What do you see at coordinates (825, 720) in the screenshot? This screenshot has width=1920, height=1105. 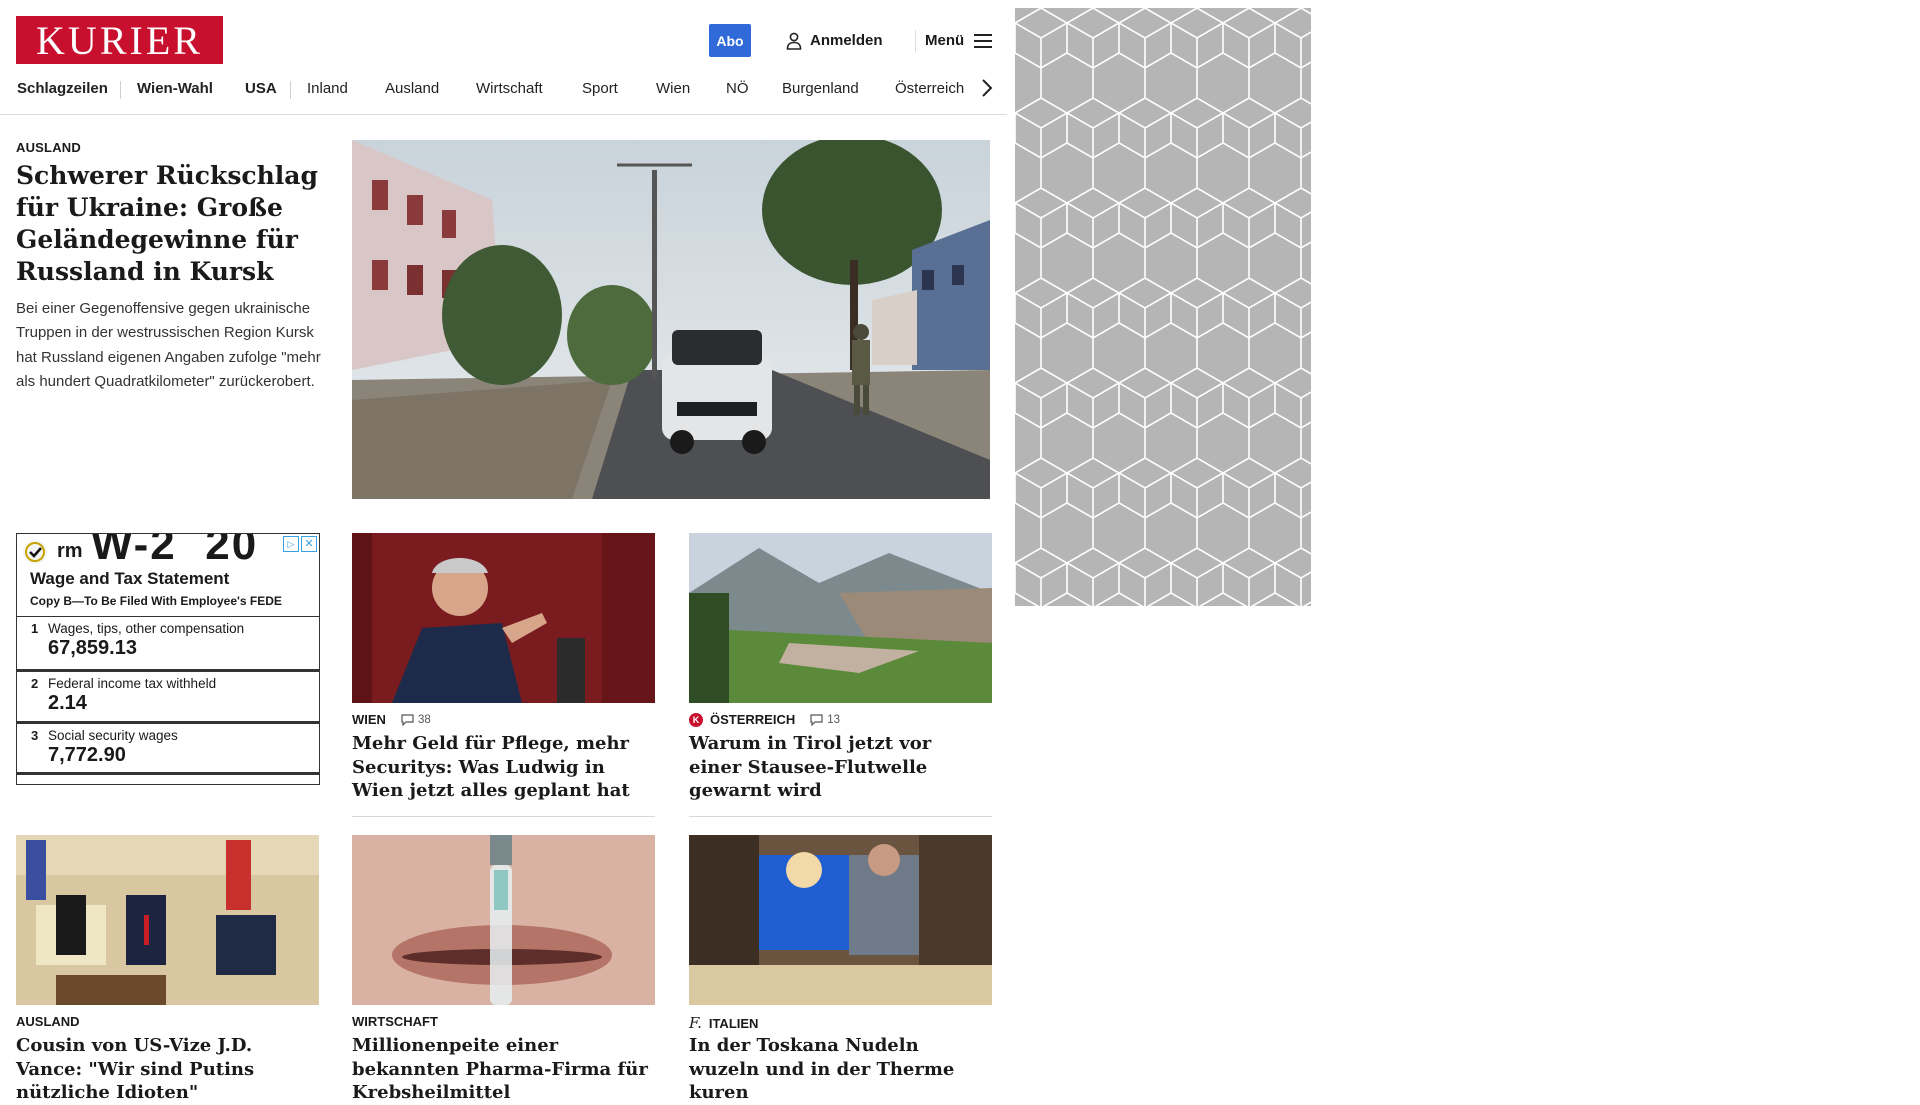 I see `comment-count: 13` at bounding box center [825, 720].